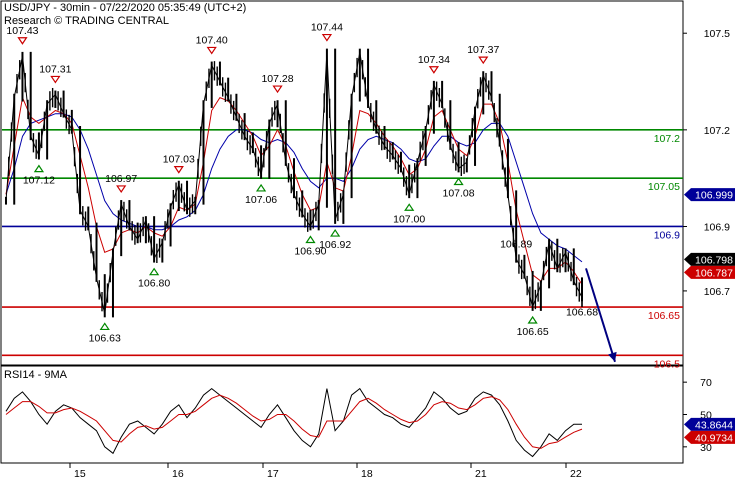 Image resolution: width=735 pixels, height=480 pixels. Describe the element at coordinates (335, 245) in the screenshot. I see `trough-label: 106.92` at that location.